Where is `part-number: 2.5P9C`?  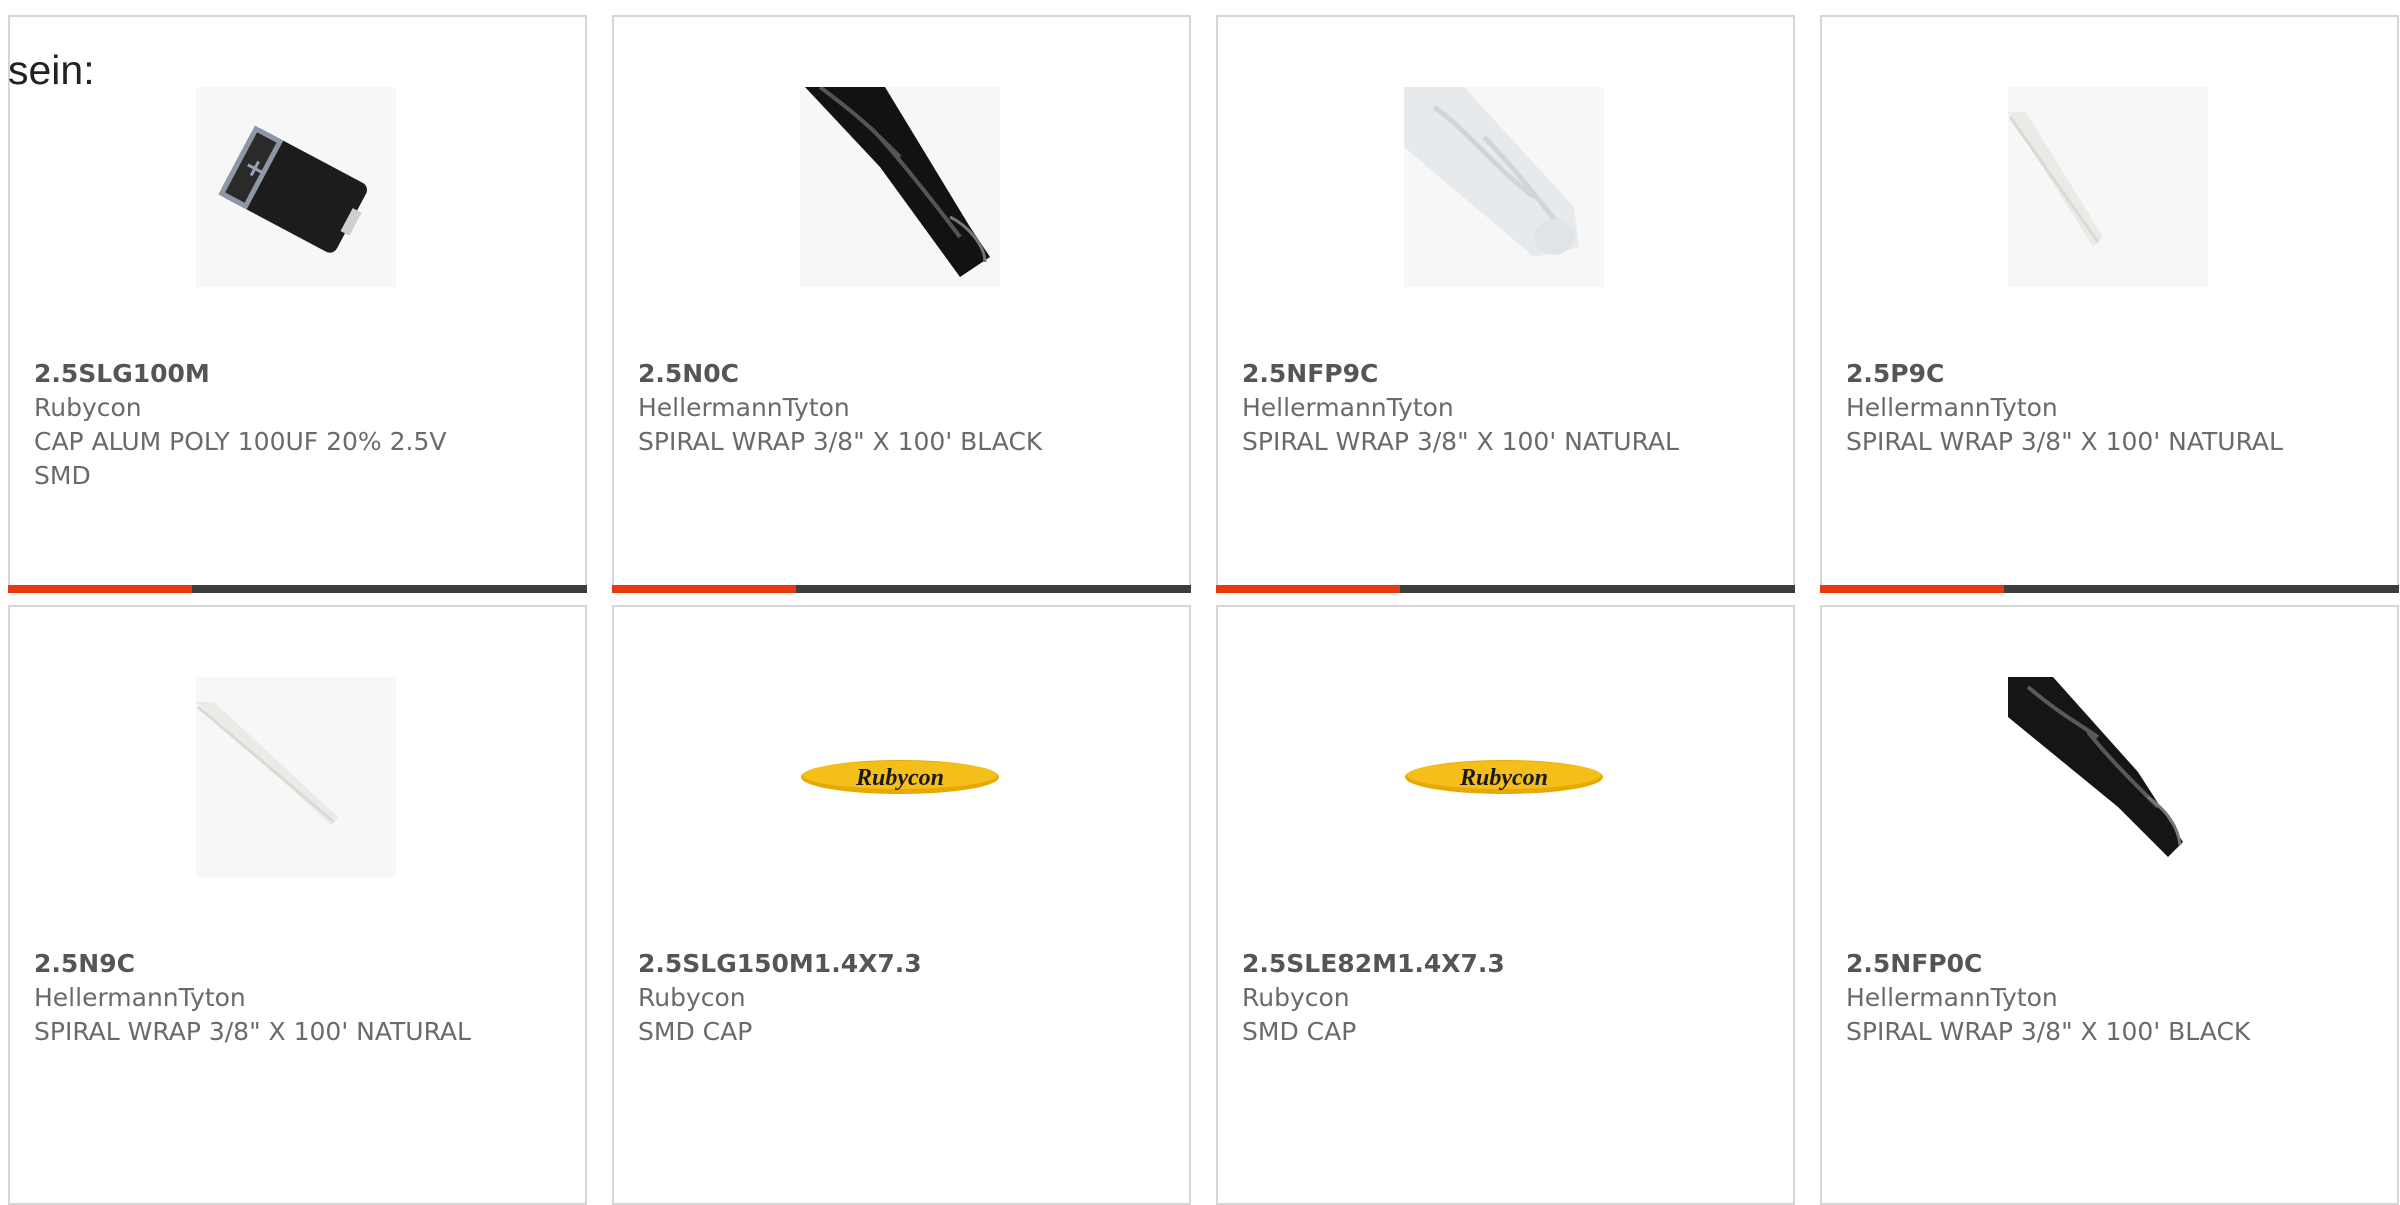 part-number: 2.5P9C is located at coordinates (2109, 374).